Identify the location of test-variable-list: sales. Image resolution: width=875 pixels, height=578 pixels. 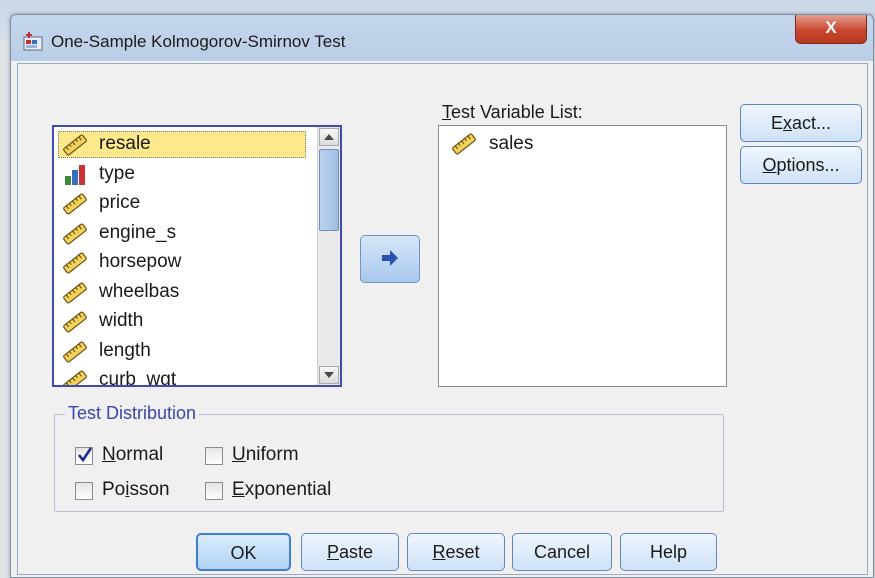
(582, 256).